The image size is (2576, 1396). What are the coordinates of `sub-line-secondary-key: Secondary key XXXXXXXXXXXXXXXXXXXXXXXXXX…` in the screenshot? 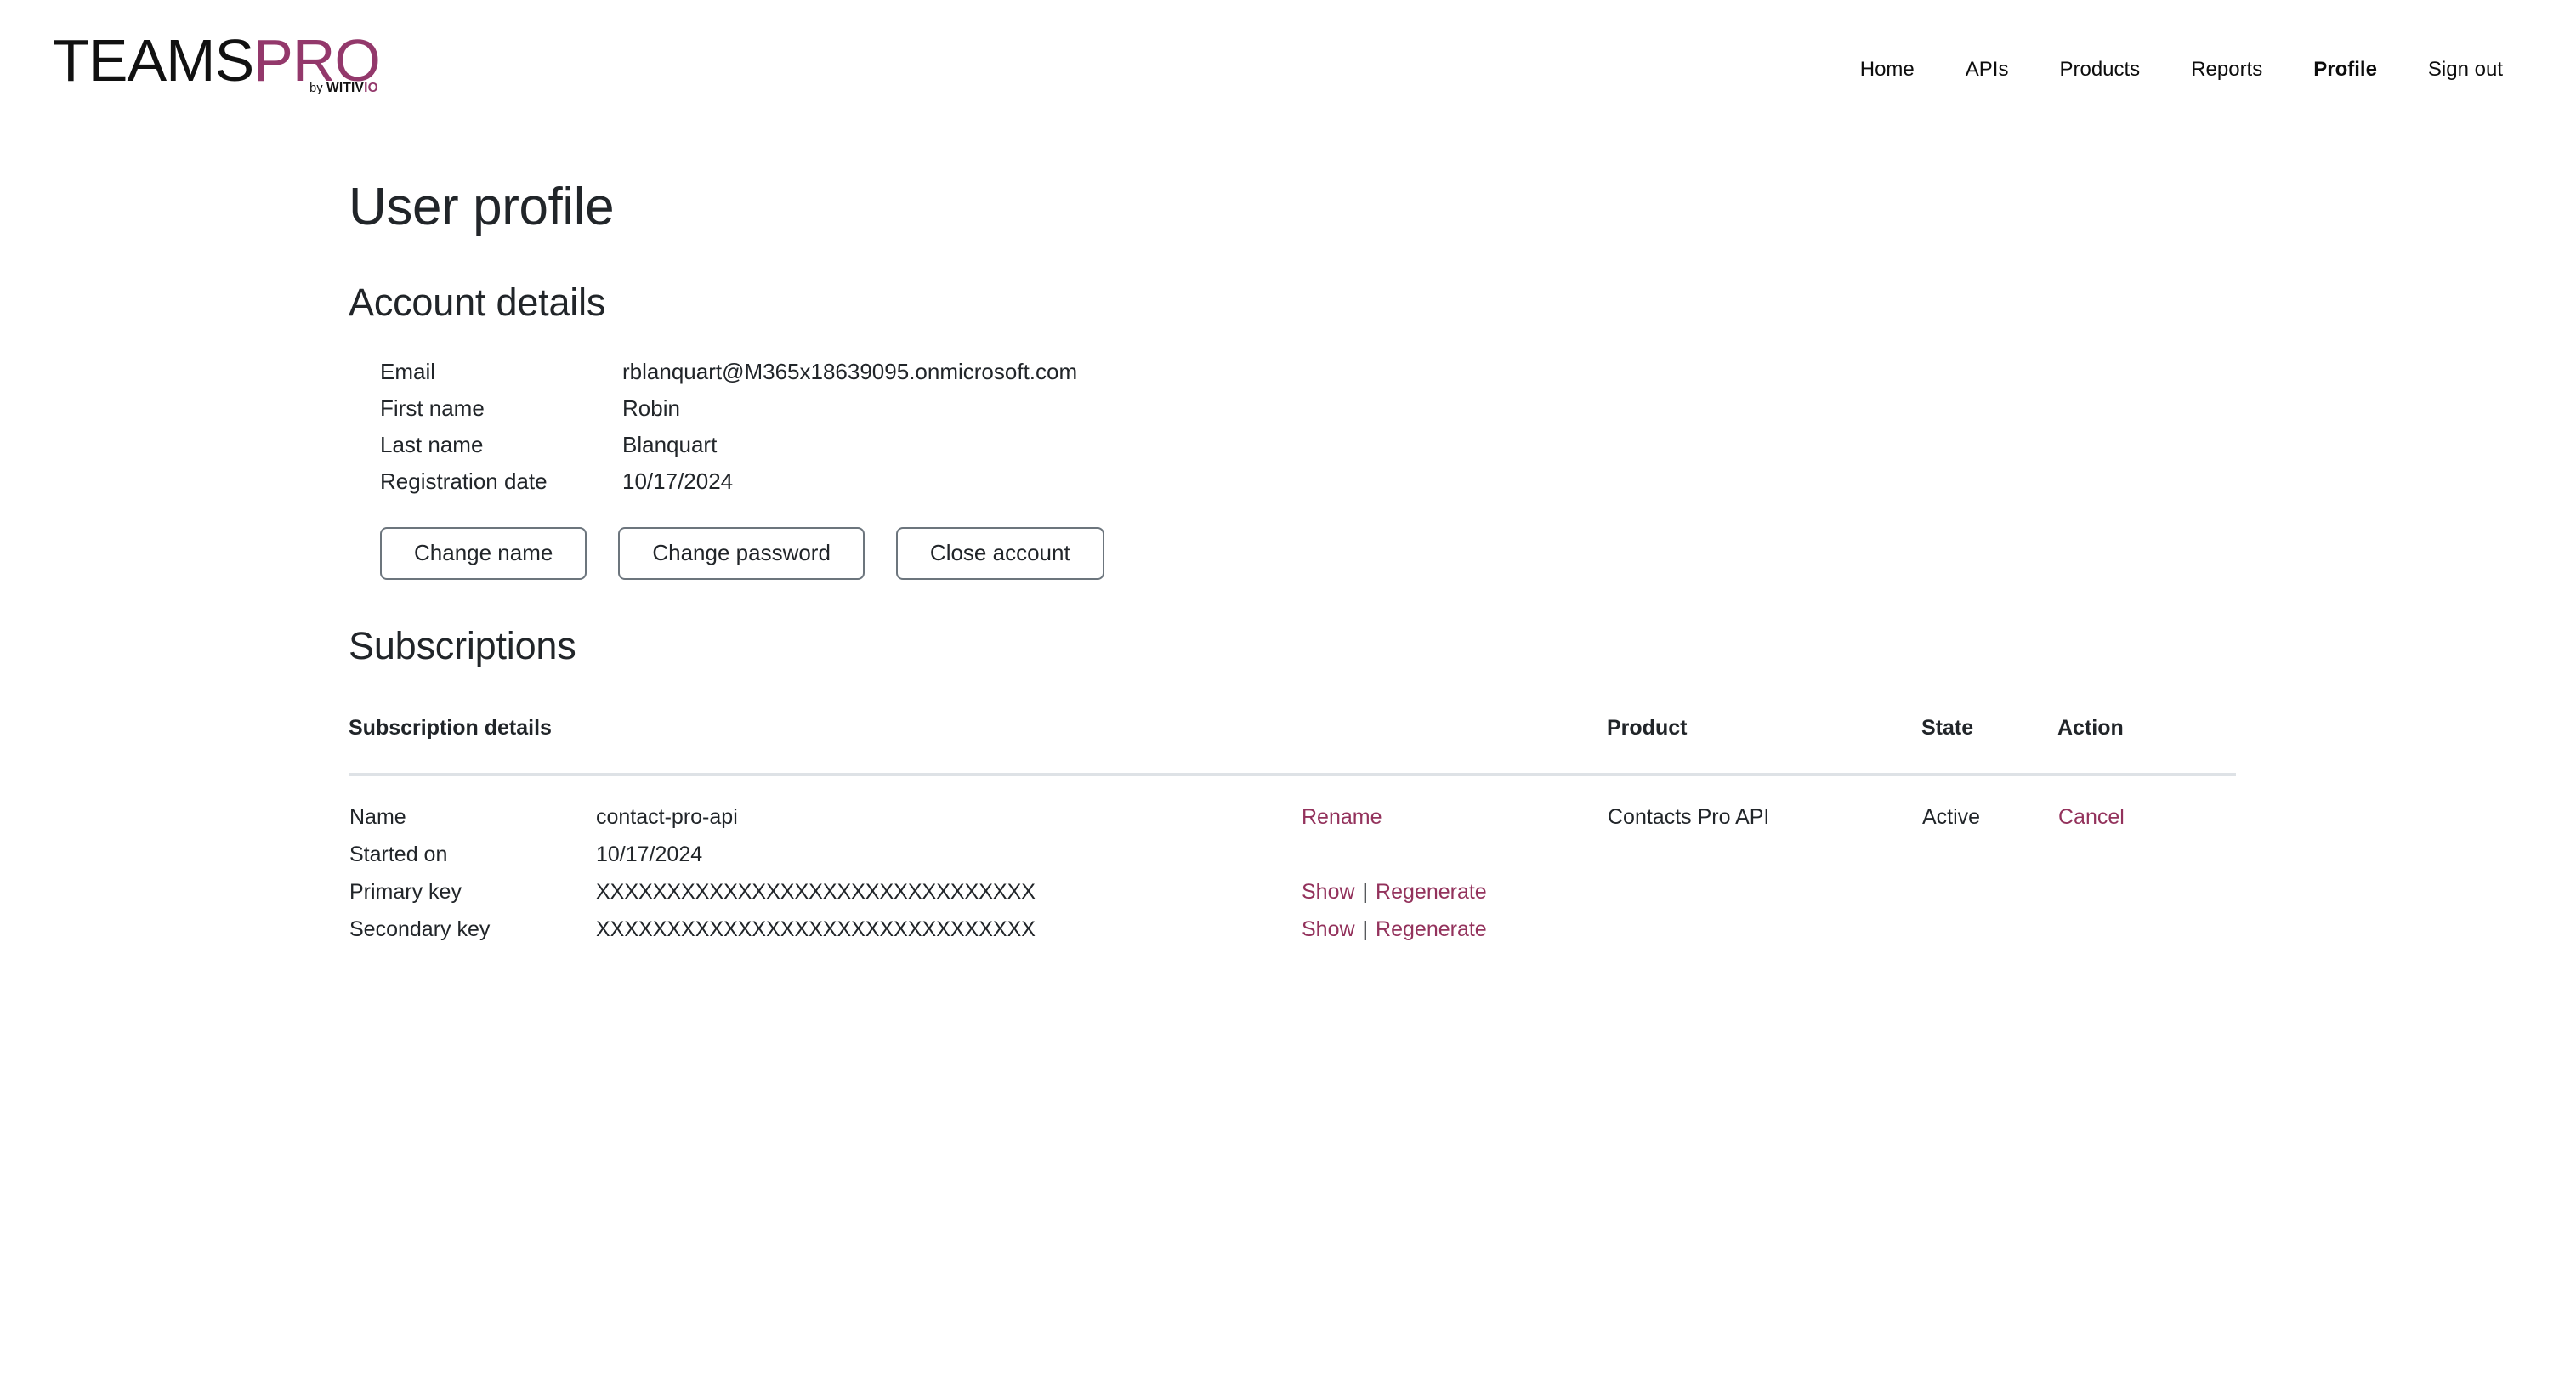 It's located at (825, 936).